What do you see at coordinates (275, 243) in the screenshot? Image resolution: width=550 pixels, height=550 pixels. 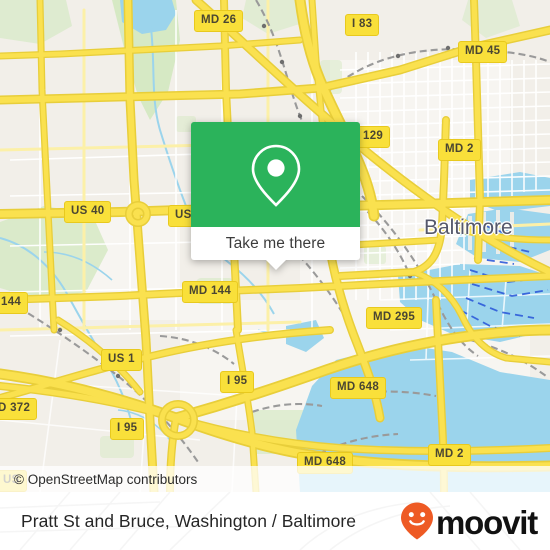 I see `take-me-there-label: Take me there` at bounding box center [275, 243].